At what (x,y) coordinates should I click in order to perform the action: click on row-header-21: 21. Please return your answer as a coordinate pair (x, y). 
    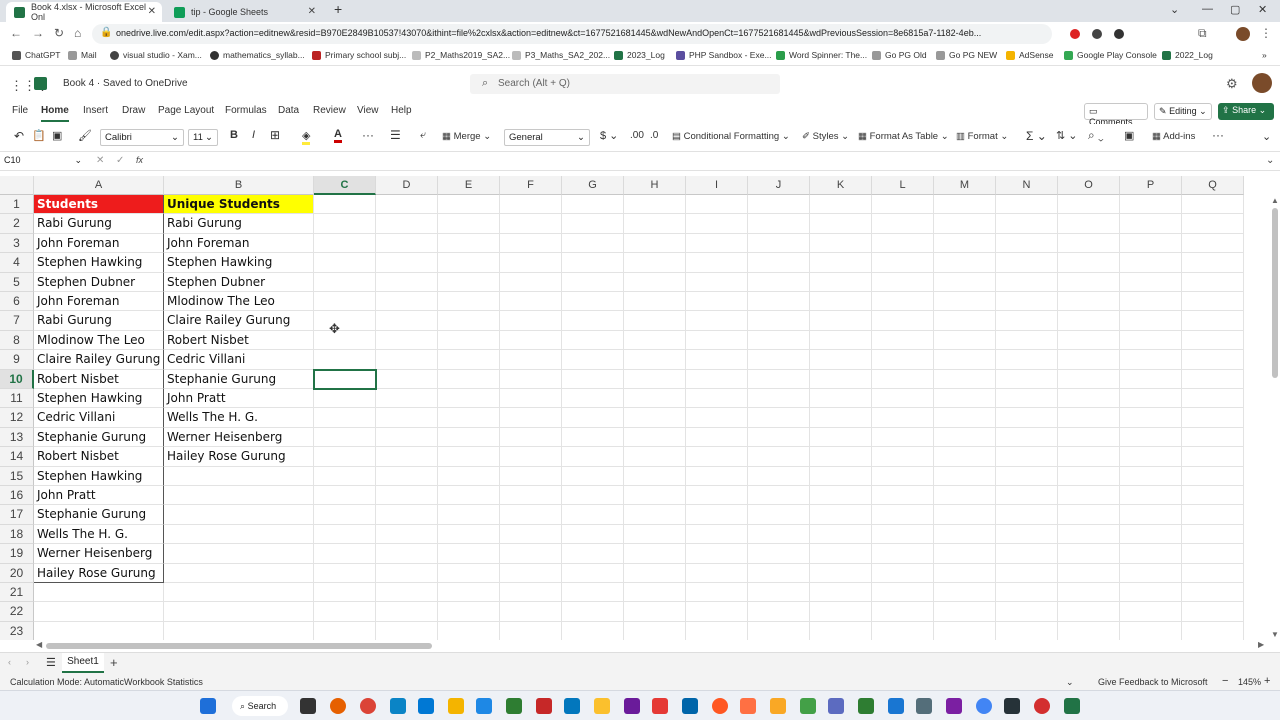
    Looking at the image, I should click on (17, 593).